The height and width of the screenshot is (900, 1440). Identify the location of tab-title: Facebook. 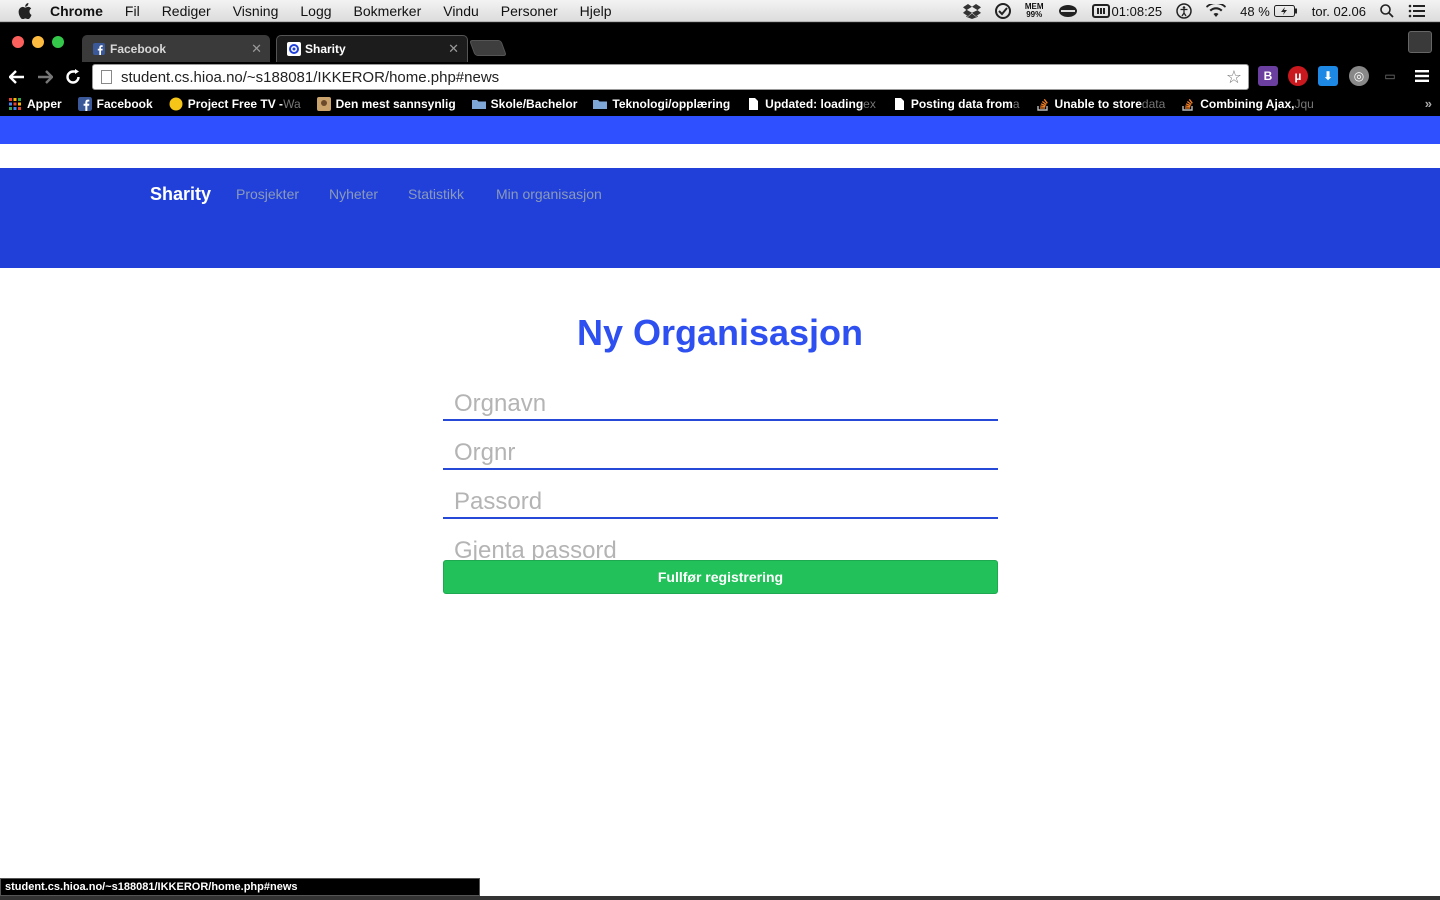
(138, 48).